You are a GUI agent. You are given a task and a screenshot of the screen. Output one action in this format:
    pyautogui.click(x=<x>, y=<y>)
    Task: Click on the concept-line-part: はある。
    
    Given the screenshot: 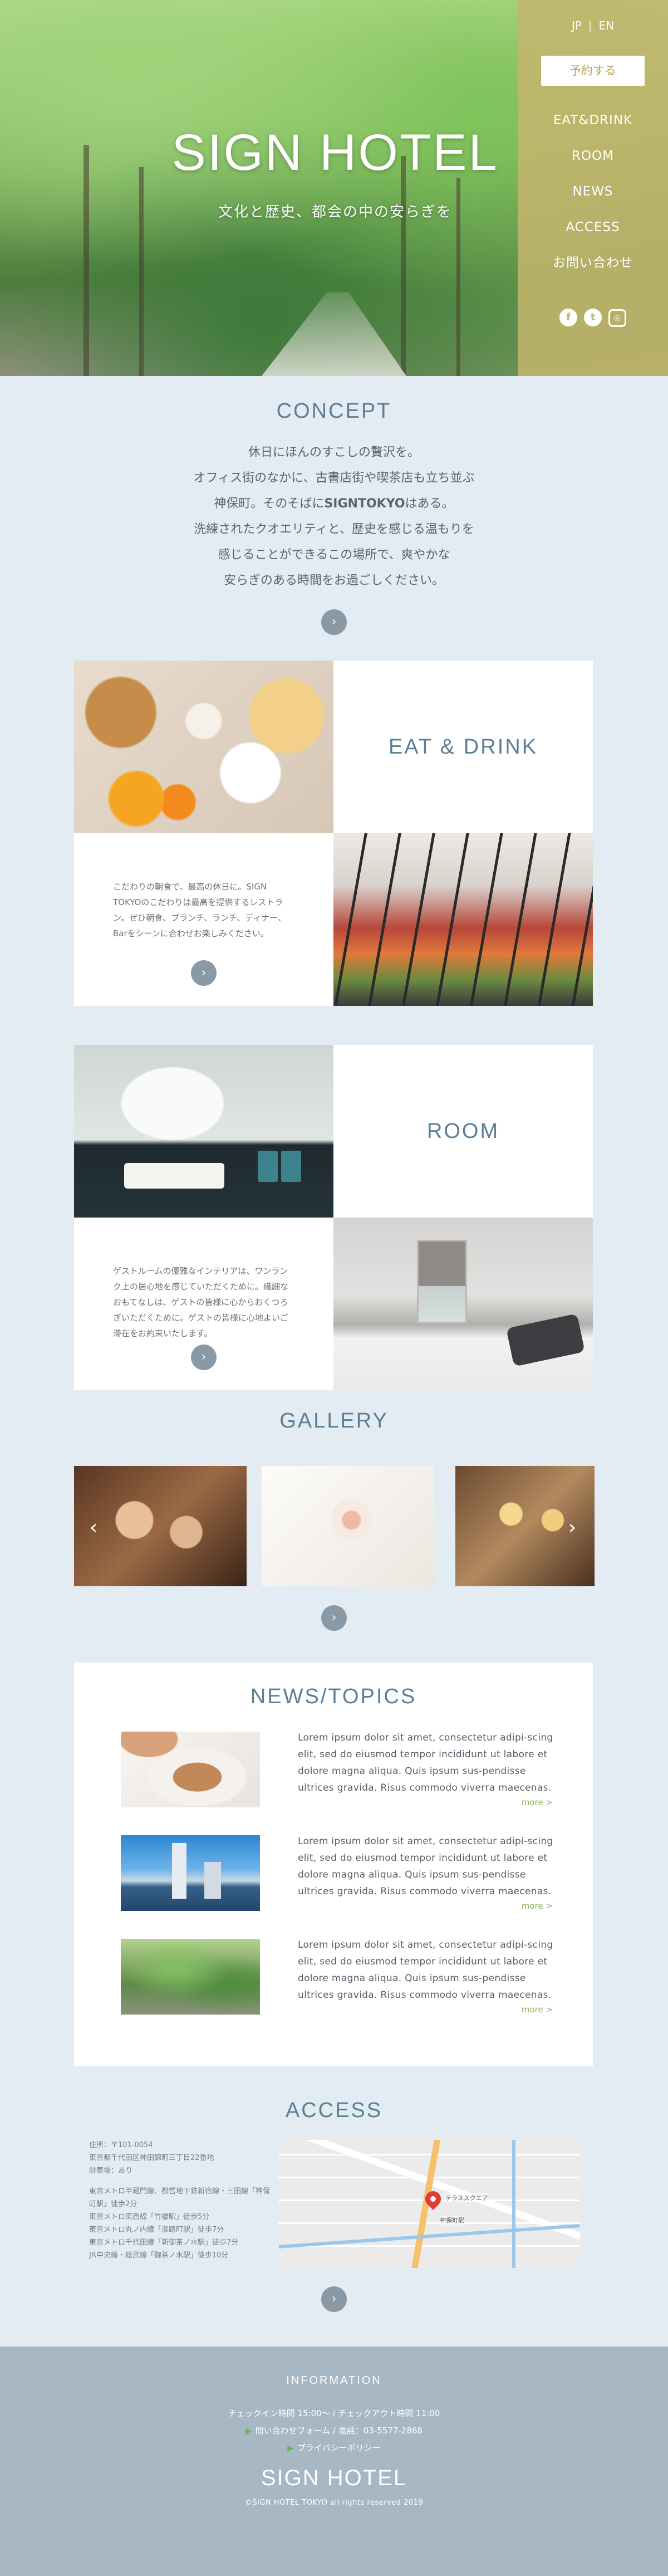 What is the action you would take?
    pyautogui.click(x=429, y=504)
    